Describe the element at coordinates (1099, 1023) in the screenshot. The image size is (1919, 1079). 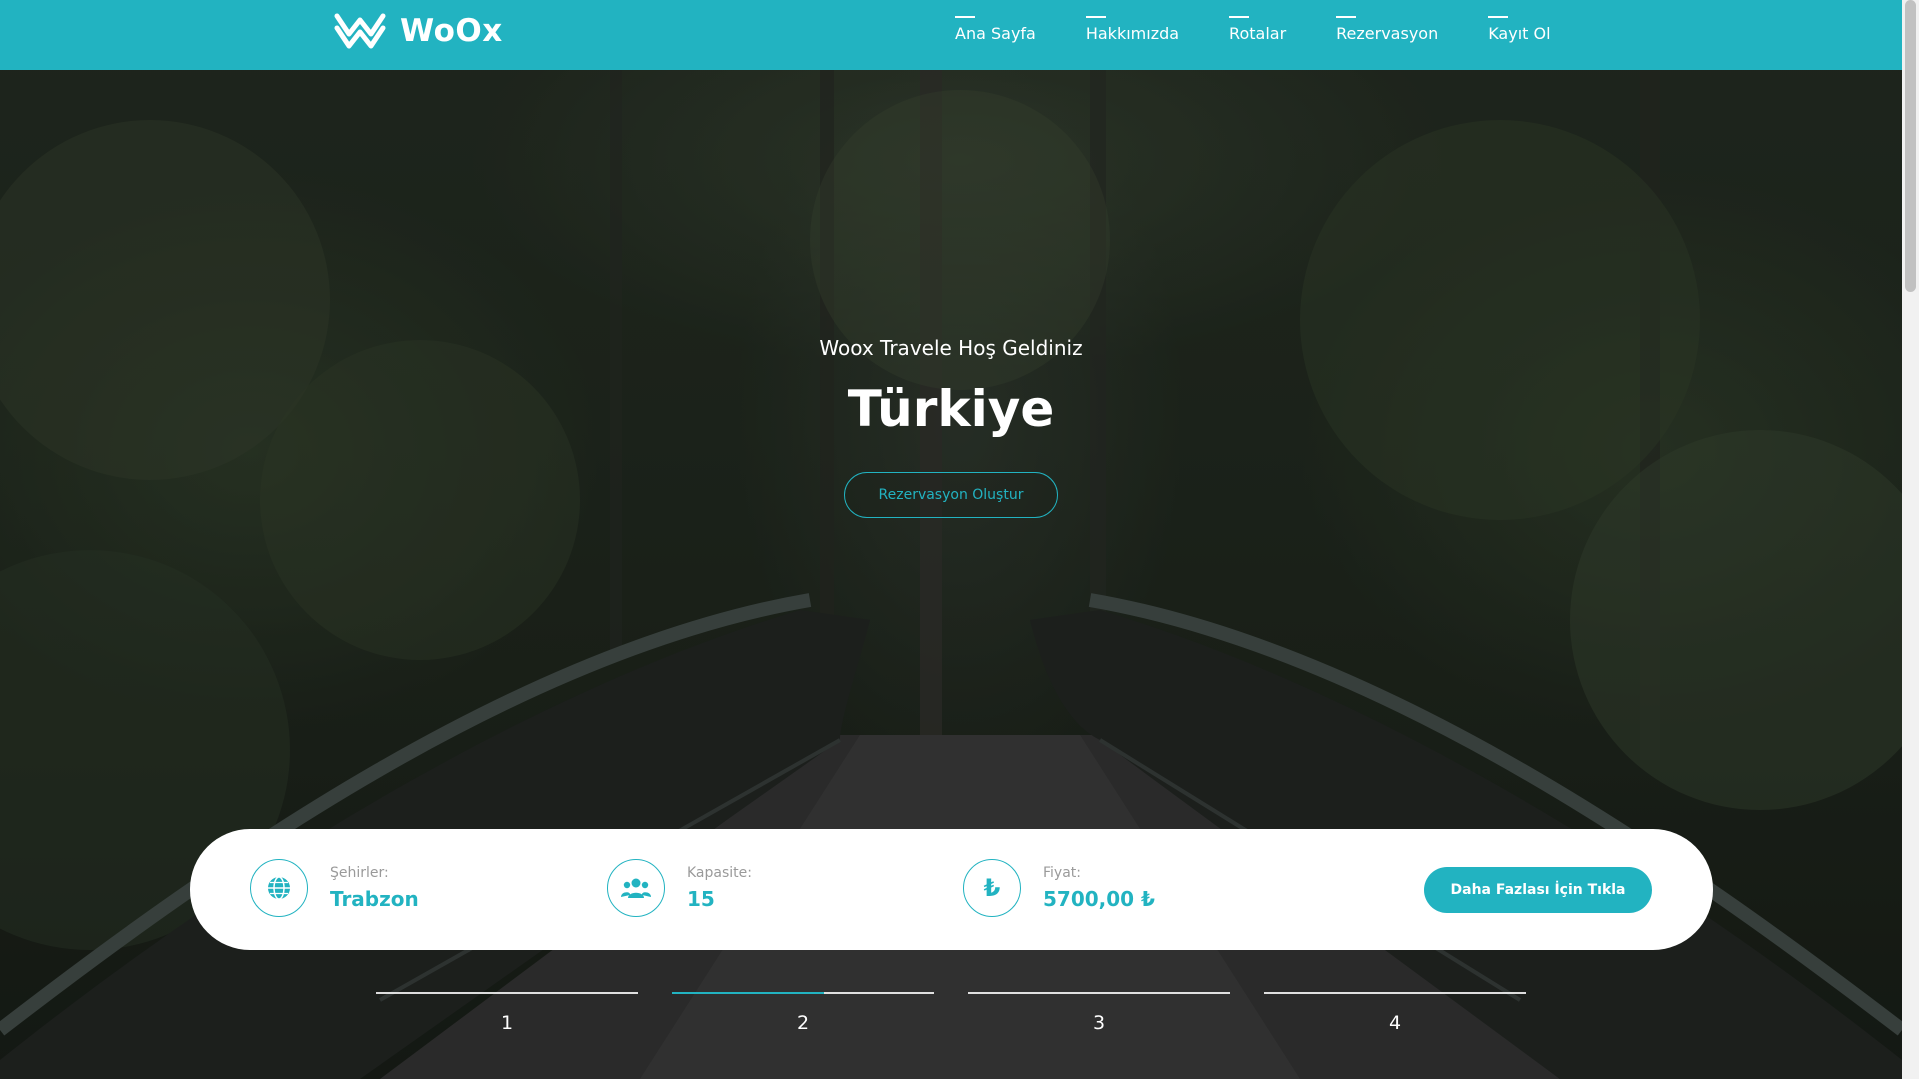
I see `slide-number: 3` at that location.